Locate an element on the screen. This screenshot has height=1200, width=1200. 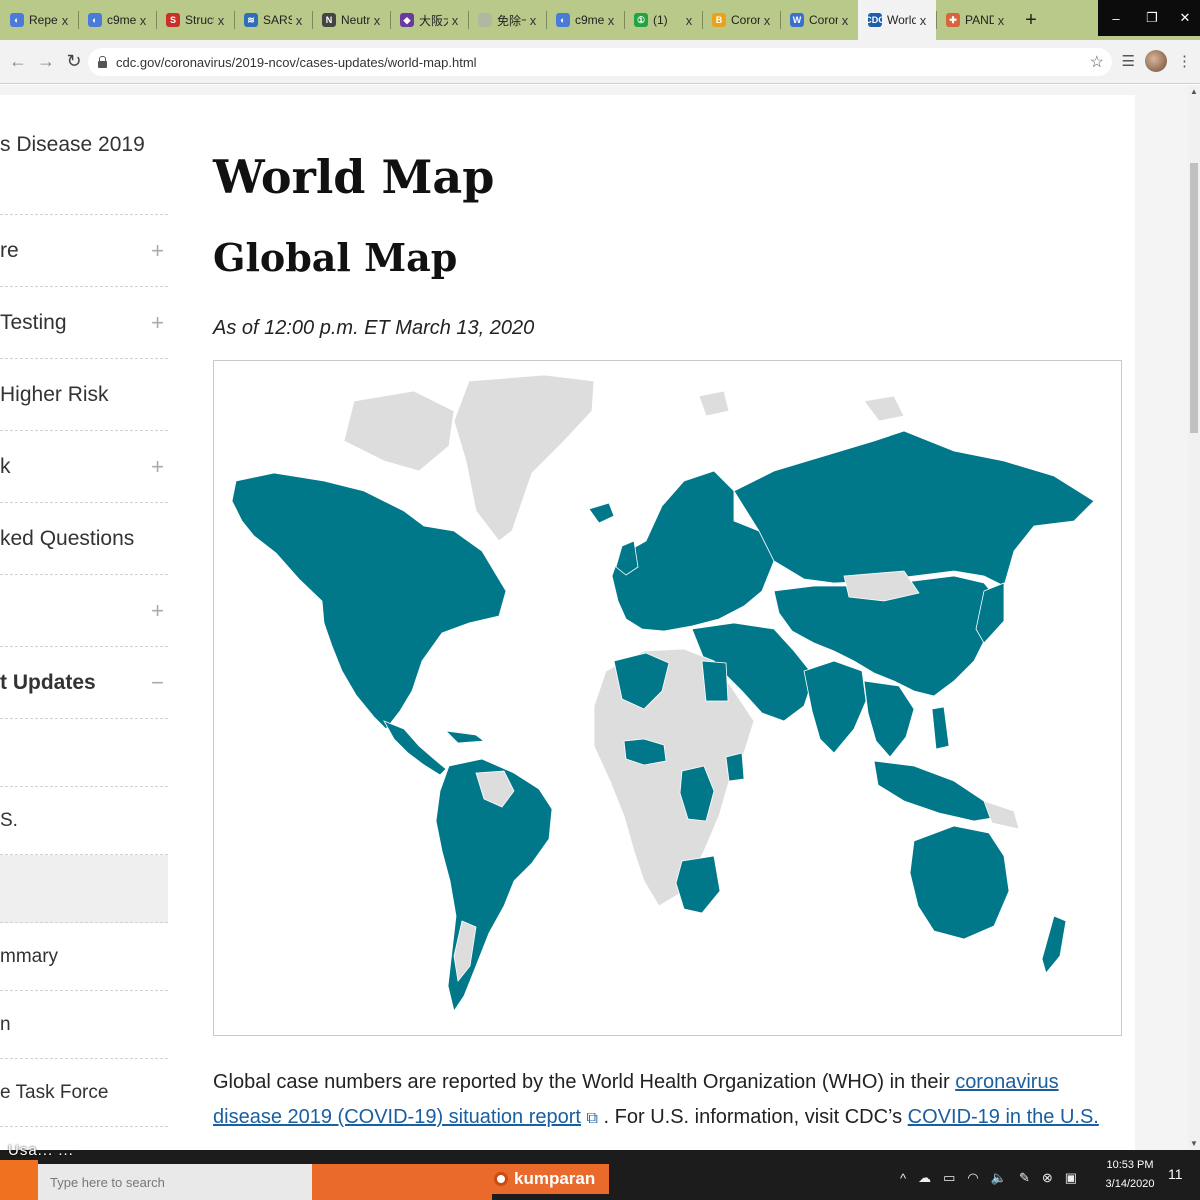
sidebar-item: t Updates − is located at coordinates (84, 683).